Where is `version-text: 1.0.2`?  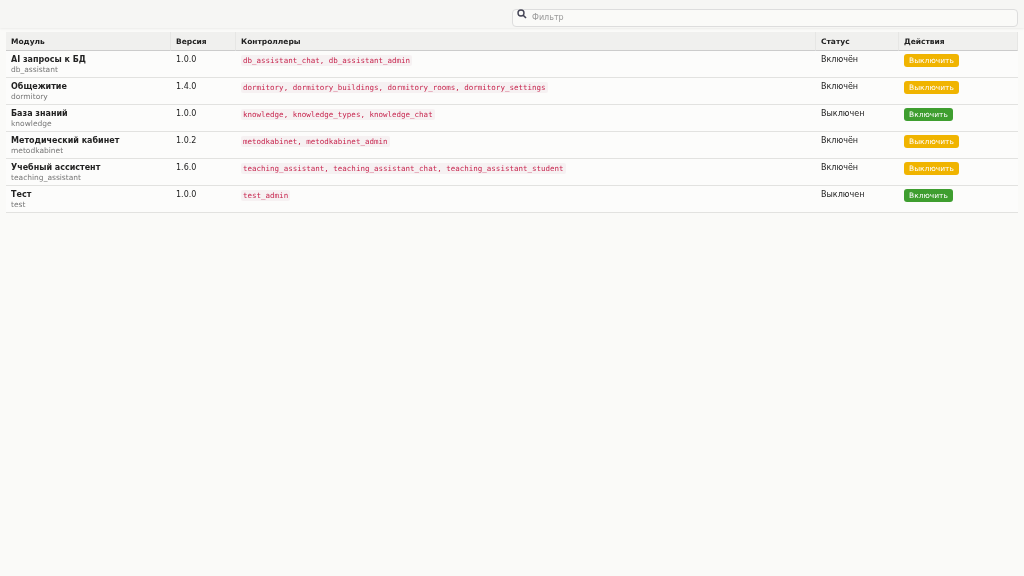 version-text: 1.0.2 is located at coordinates (186, 140).